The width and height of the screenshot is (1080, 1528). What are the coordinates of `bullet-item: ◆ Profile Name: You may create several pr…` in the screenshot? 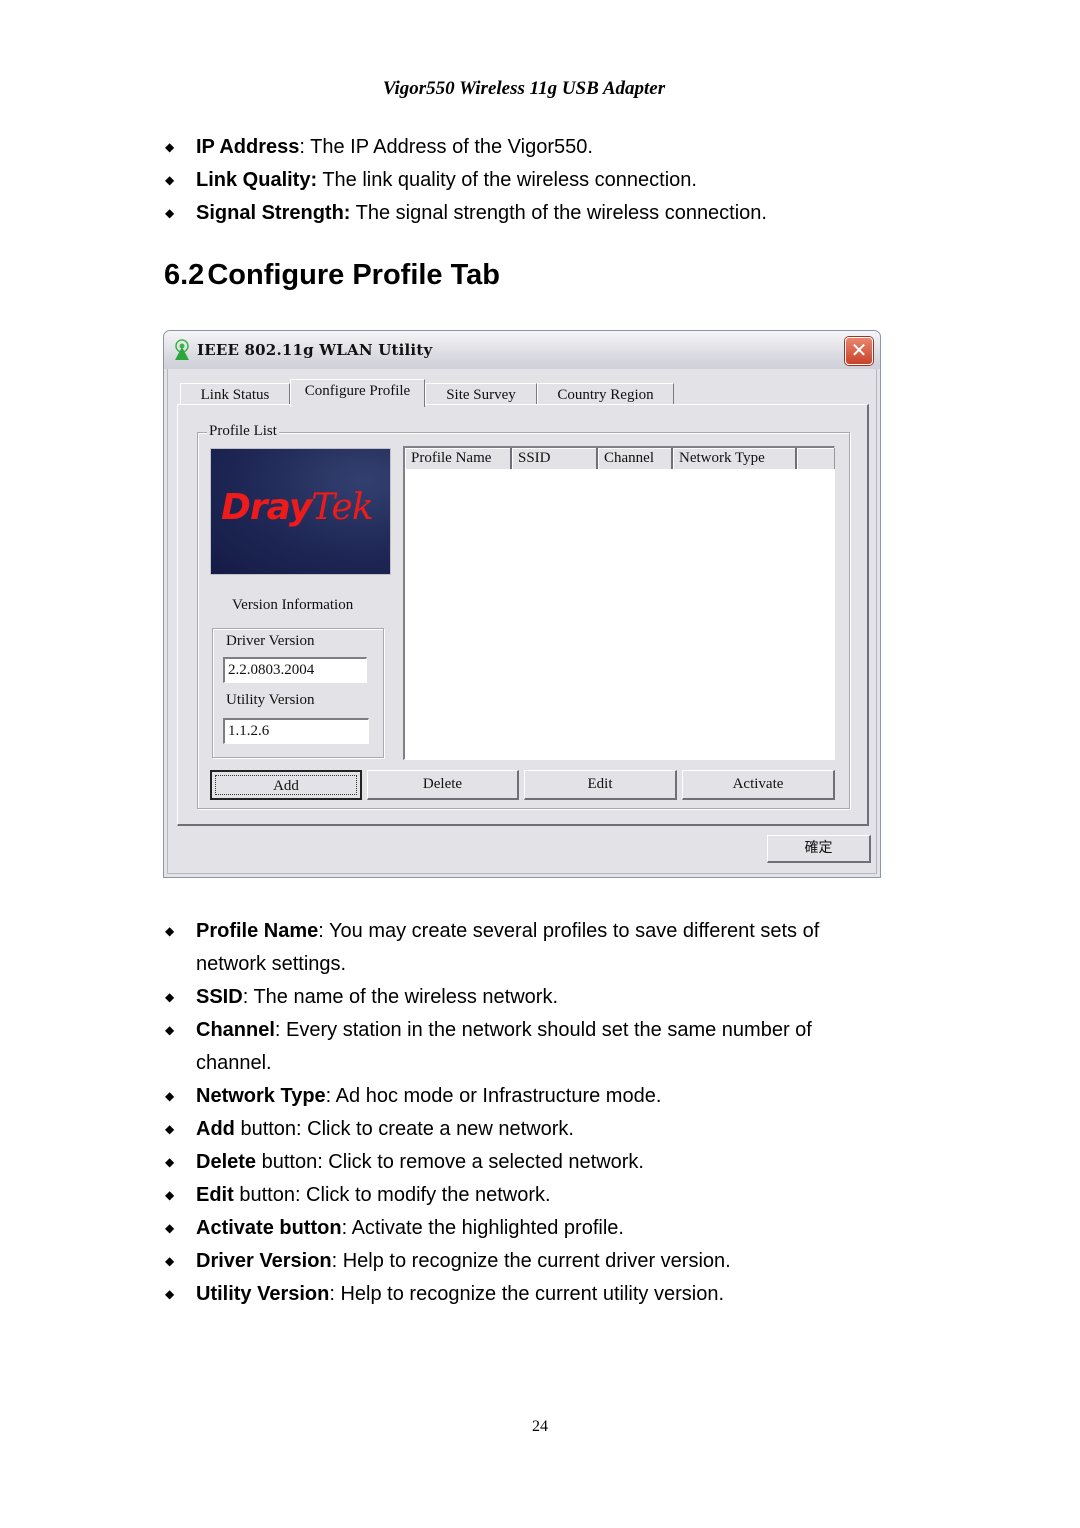 It's located at (525, 948).